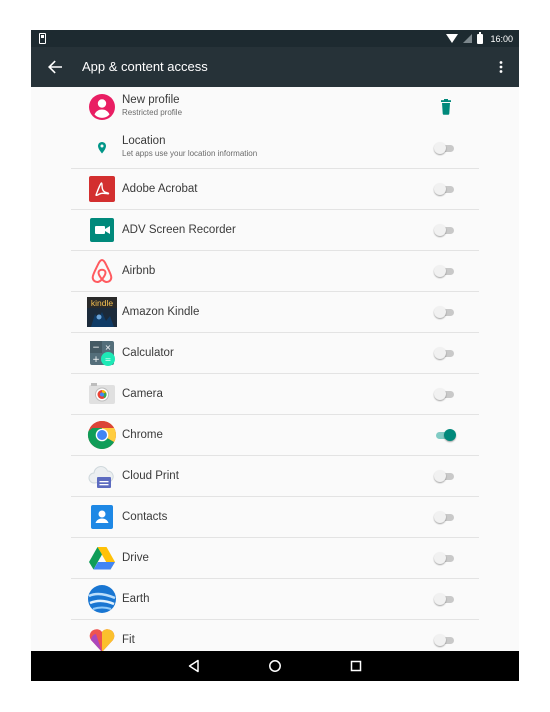  I want to click on app-row: Airbnb, so click(275, 271).